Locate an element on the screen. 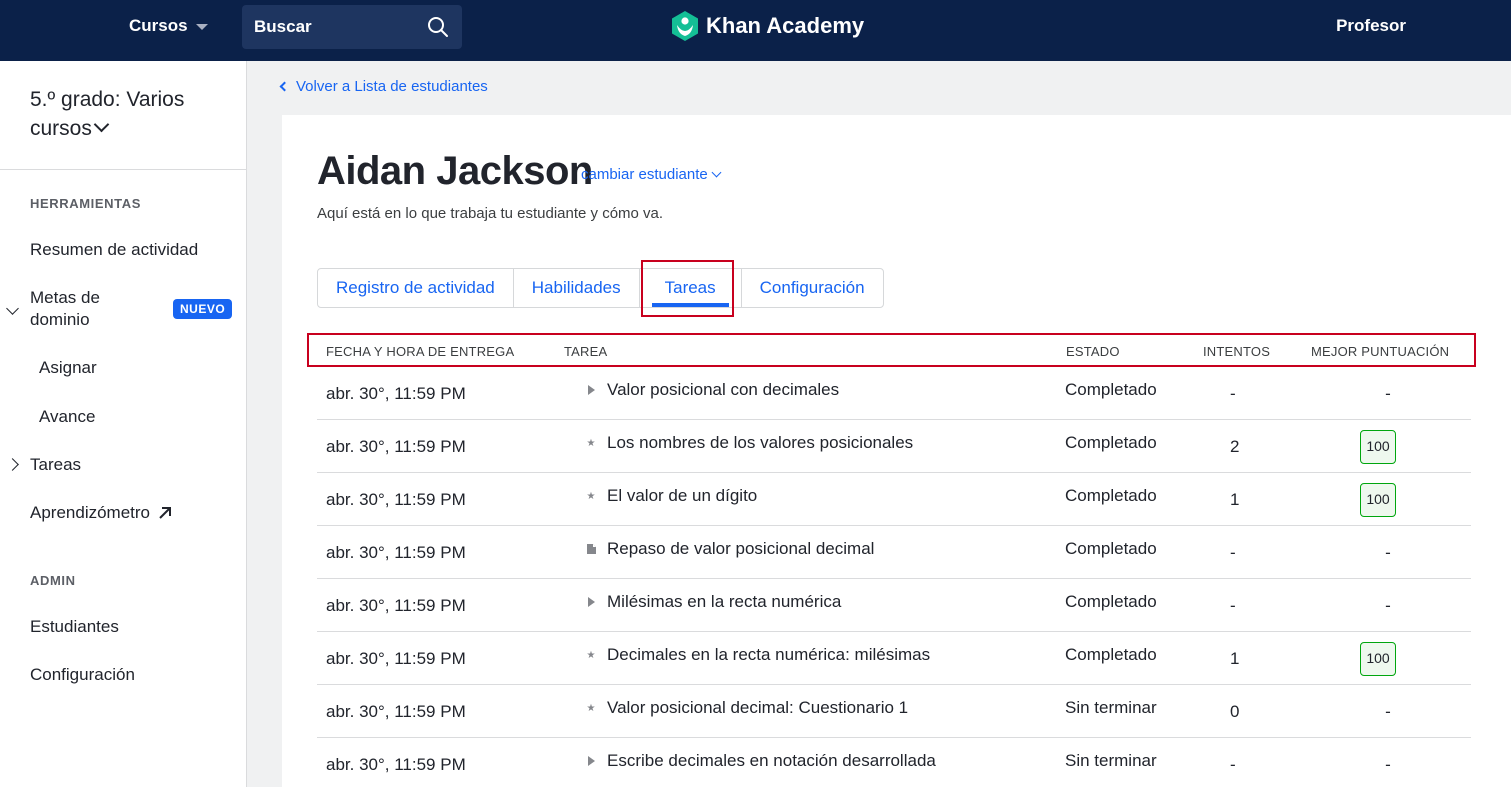 The height and width of the screenshot is (787, 1511). caret-down-icon is located at coordinates (201, 27).